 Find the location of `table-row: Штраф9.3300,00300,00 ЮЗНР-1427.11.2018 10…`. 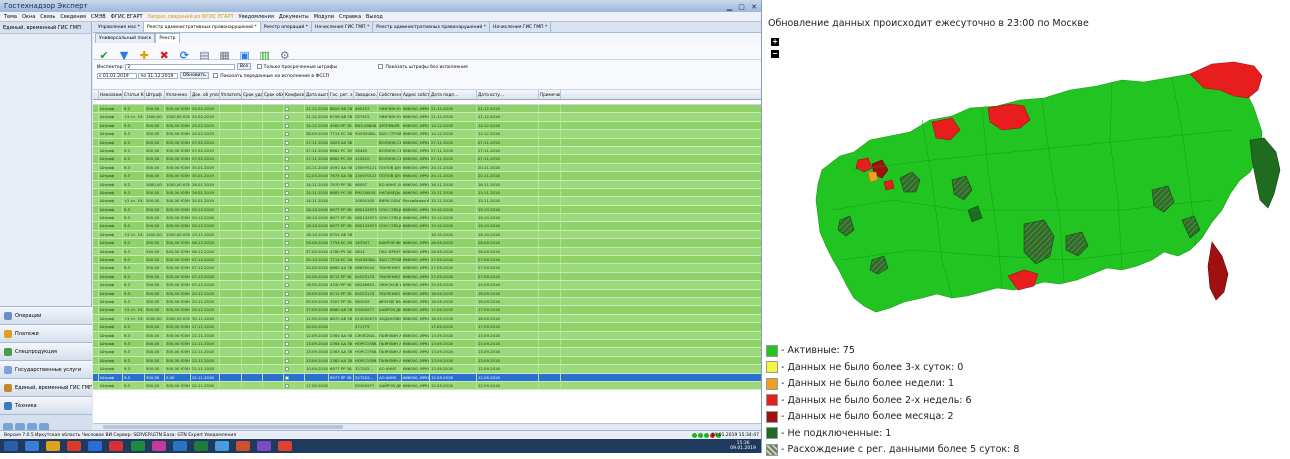

table-row: Штраф9.3300,00300,00 ЮЗНР-1427.11.2018 10… is located at coordinates (427, 327).